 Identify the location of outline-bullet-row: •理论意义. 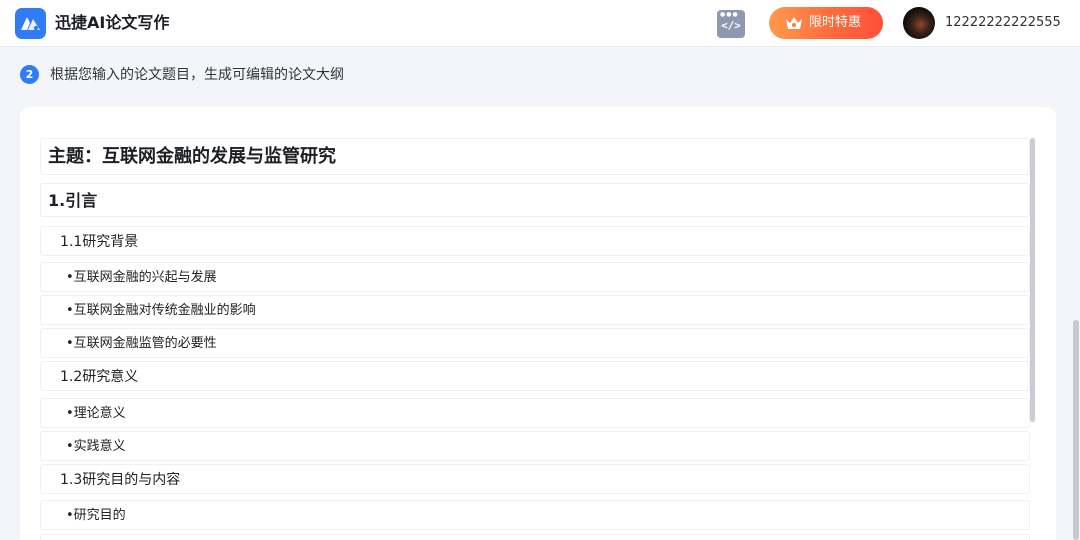
(535, 413).